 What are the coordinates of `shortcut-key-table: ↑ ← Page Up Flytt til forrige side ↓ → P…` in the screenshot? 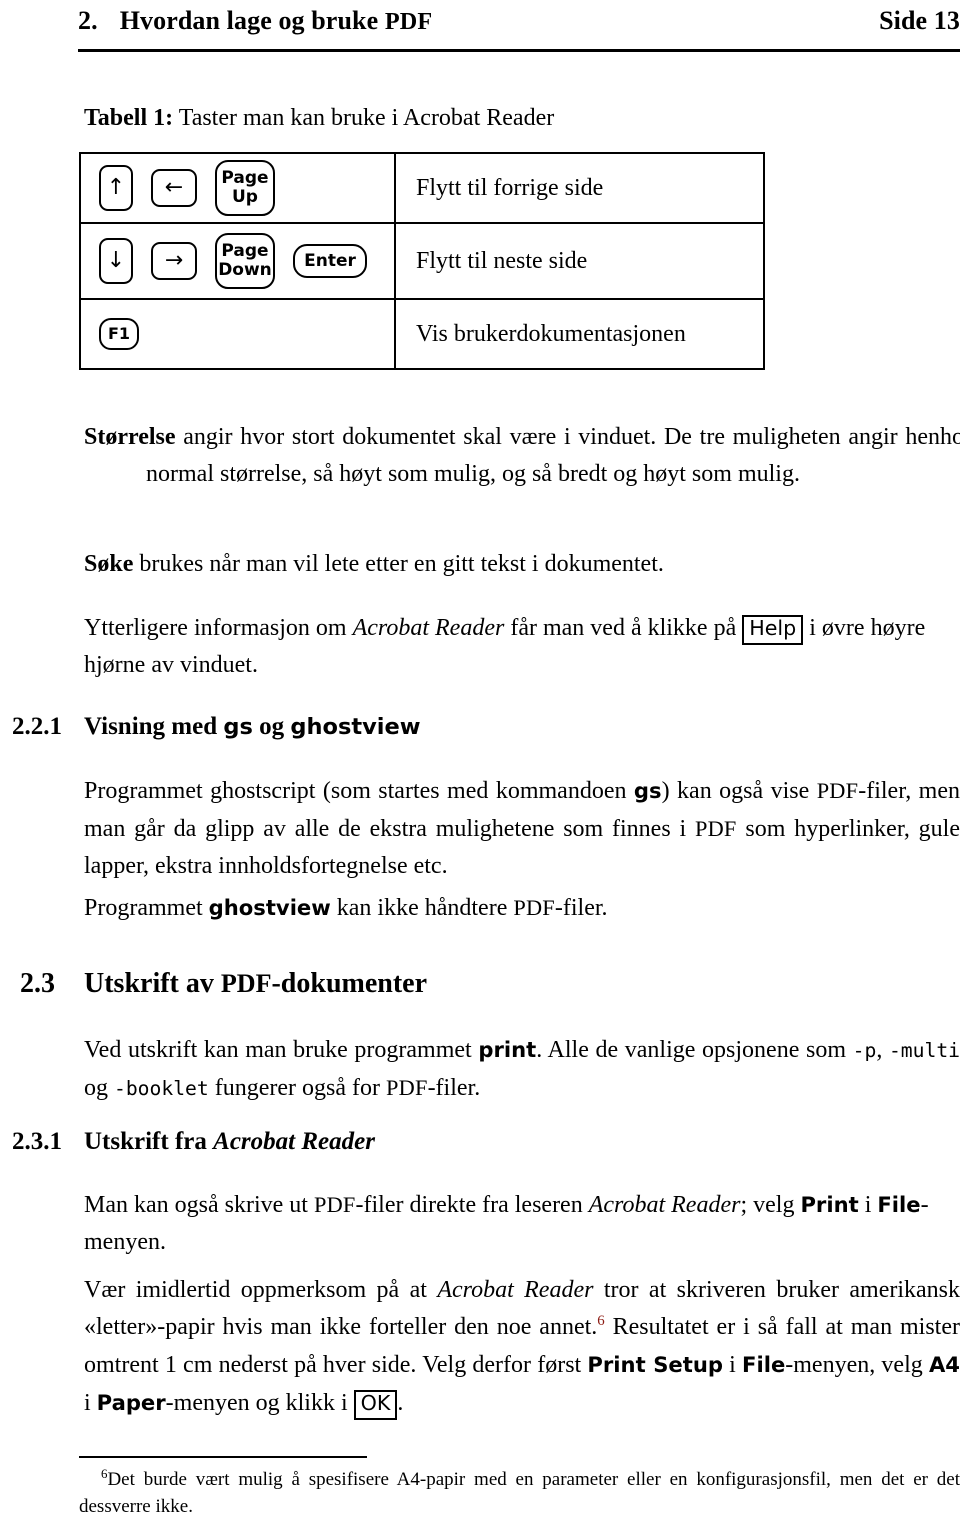 It's located at (422, 261).